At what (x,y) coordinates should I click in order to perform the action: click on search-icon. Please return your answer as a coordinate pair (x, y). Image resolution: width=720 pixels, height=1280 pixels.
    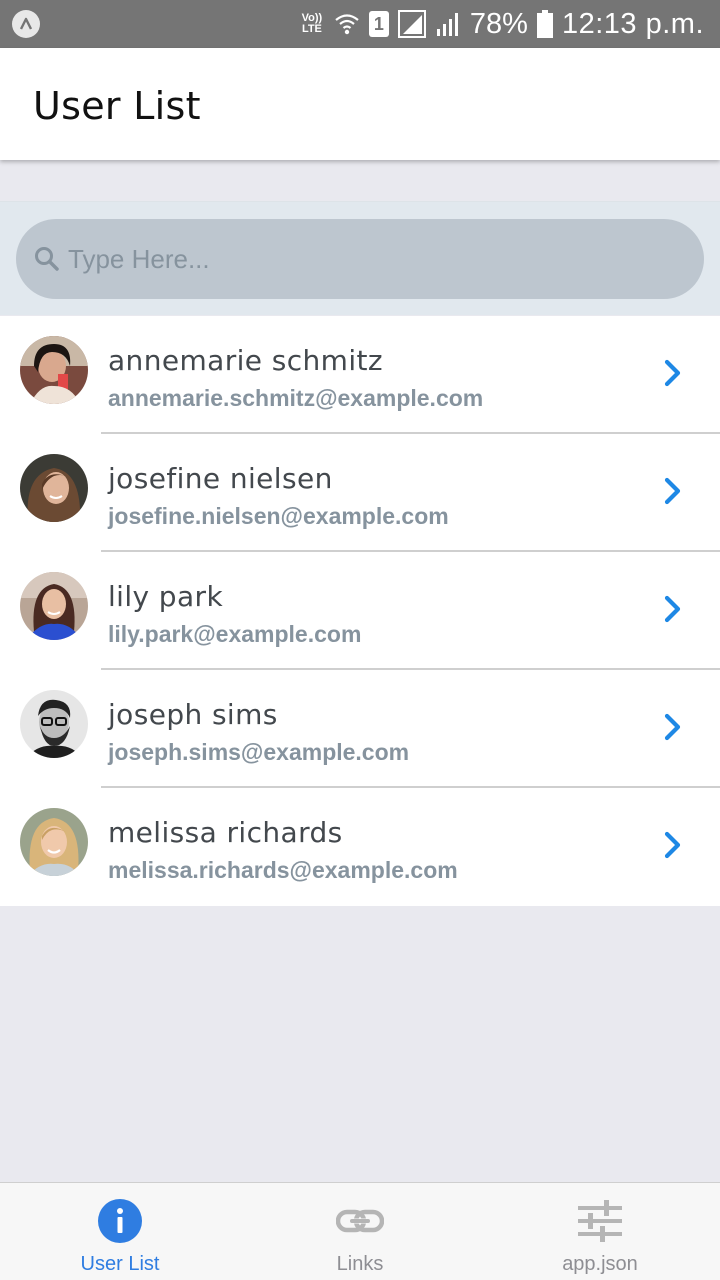
    Looking at the image, I should click on (47, 259).